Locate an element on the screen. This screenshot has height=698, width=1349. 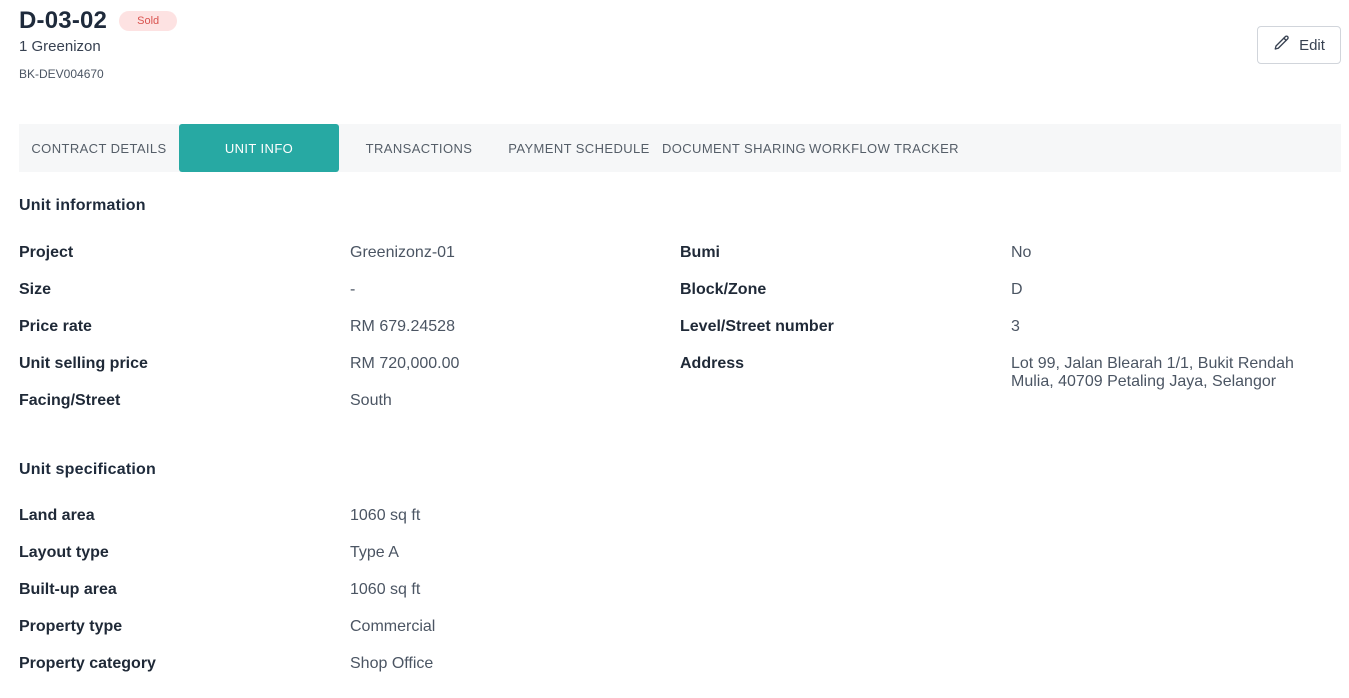
layout-type-label: Layout type is located at coordinates (64, 552).